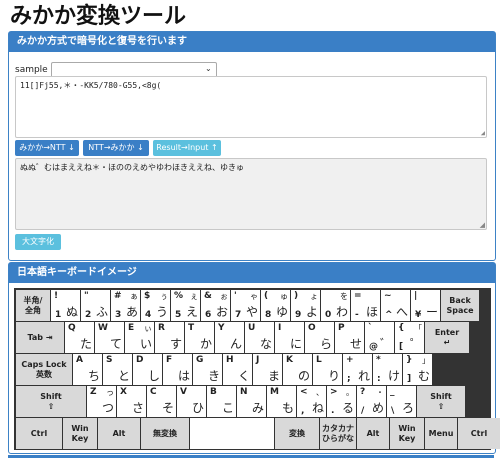 This screenshot has height=458, width=500. I want to click on key-b-label: /, so click(363, 411).